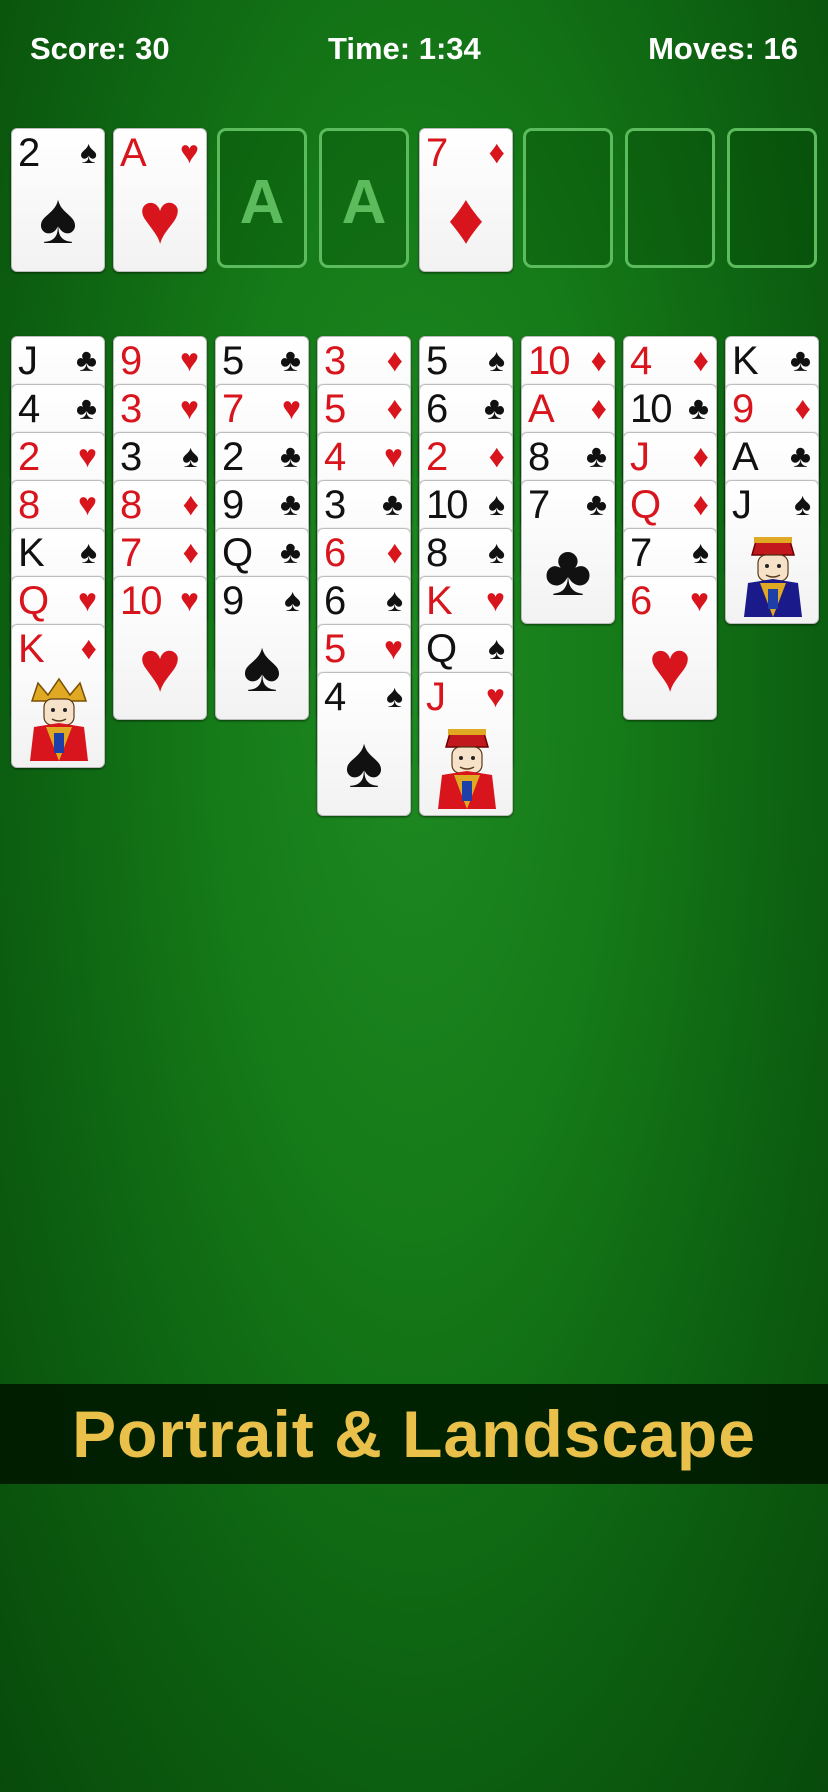 This screenshot has width=828, height=1792. I want to click on score-label: Score: 30, so click(100, 48).